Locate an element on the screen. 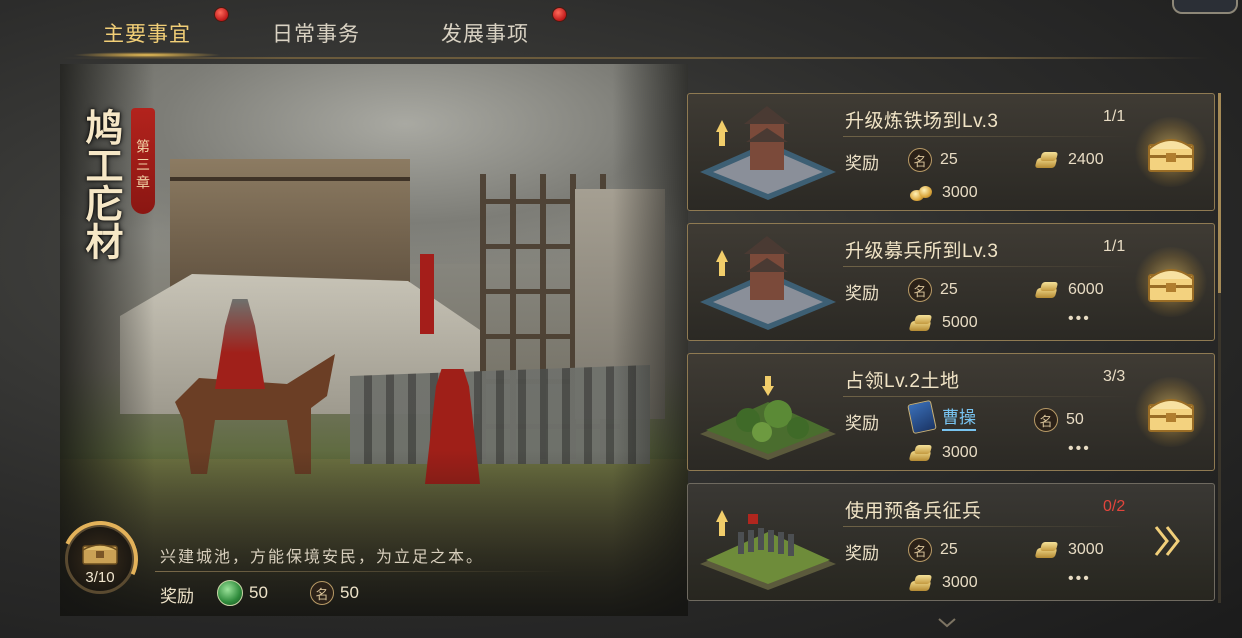 The image size is (1242, 638). quest-card: 升级炼铁场到Lv.3 1/1 奖励 名 25 2400 3000 is located at coordinates (951, 152).